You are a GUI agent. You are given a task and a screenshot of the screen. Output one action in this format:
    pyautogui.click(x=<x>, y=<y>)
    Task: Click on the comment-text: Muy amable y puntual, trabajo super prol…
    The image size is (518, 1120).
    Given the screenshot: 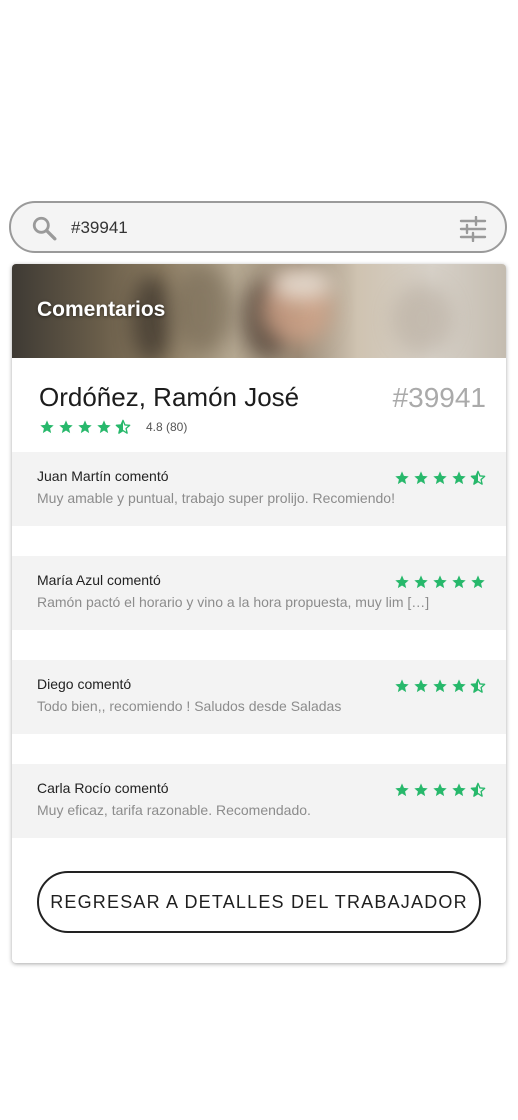 What is the action you would take?
    pyautogui.click(x=216, y=498)
    